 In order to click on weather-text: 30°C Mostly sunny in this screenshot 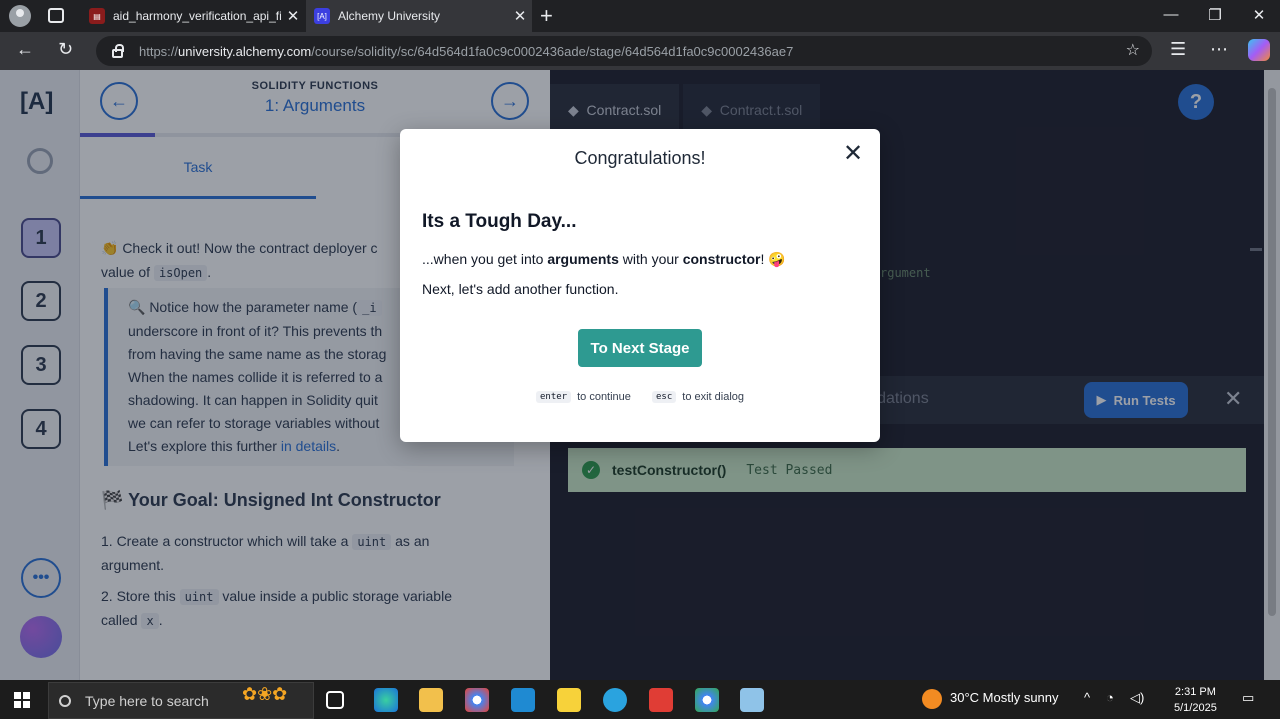, I will do `click(1004, 697)`.